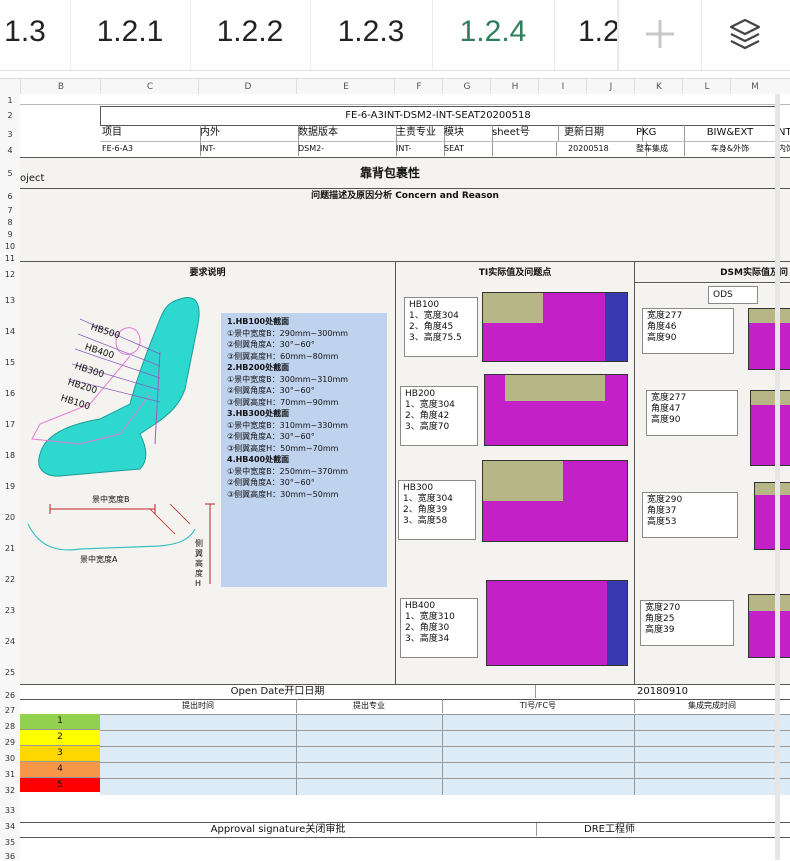 The height and width of the screenshot is (861, 790). What do you see at coordinates (735, 172) in the screenshot?
I see `title-side-cell` at bounding box center [735, 172].